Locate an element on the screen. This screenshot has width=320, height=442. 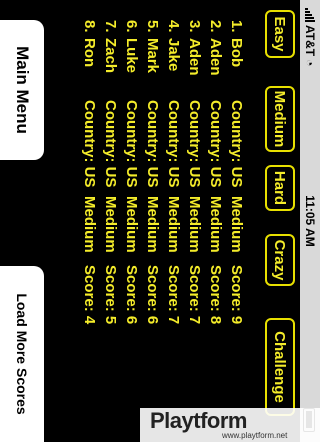
load-more-scores-button: Load More Scores is located at coordinates (22, 354).